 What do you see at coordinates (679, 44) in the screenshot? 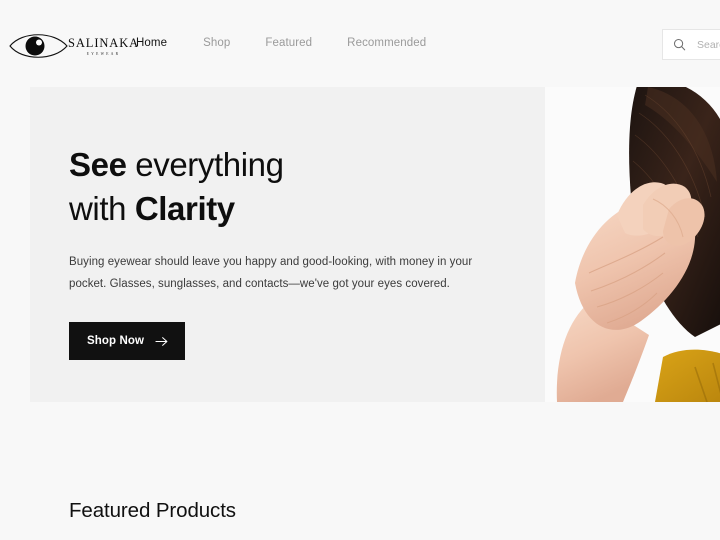
I see `search-icon` at bounding box center [679, 44].